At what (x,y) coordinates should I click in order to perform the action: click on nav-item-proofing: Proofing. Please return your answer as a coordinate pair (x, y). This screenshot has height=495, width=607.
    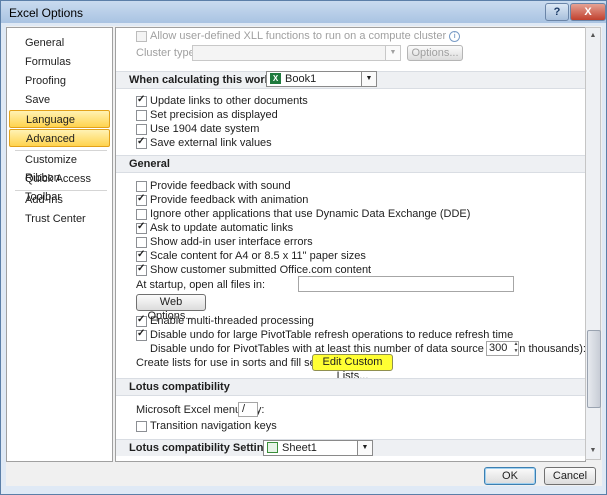
    Looking at the image, I should click on (59, 81).